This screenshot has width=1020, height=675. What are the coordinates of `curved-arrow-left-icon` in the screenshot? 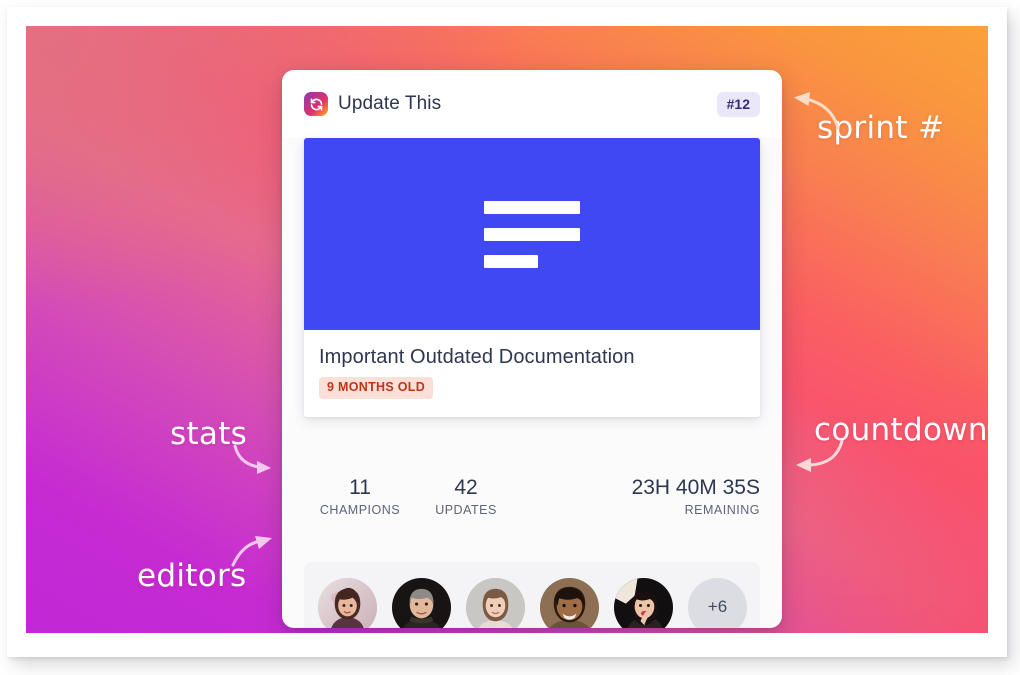 It's located at (819, 461).